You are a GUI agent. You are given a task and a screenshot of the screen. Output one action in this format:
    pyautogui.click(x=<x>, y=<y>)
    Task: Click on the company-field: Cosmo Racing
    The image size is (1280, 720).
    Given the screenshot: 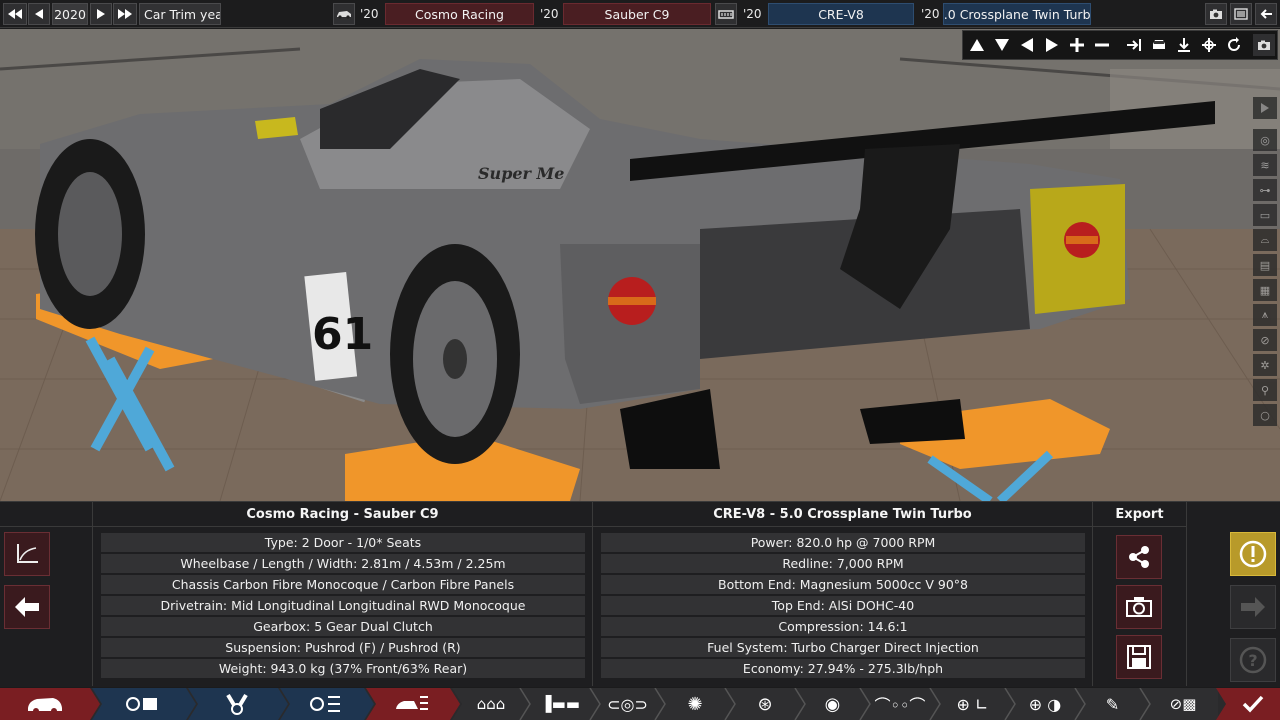 What is the action you would take?
    pyautogui.click(x=459, y=14)
    